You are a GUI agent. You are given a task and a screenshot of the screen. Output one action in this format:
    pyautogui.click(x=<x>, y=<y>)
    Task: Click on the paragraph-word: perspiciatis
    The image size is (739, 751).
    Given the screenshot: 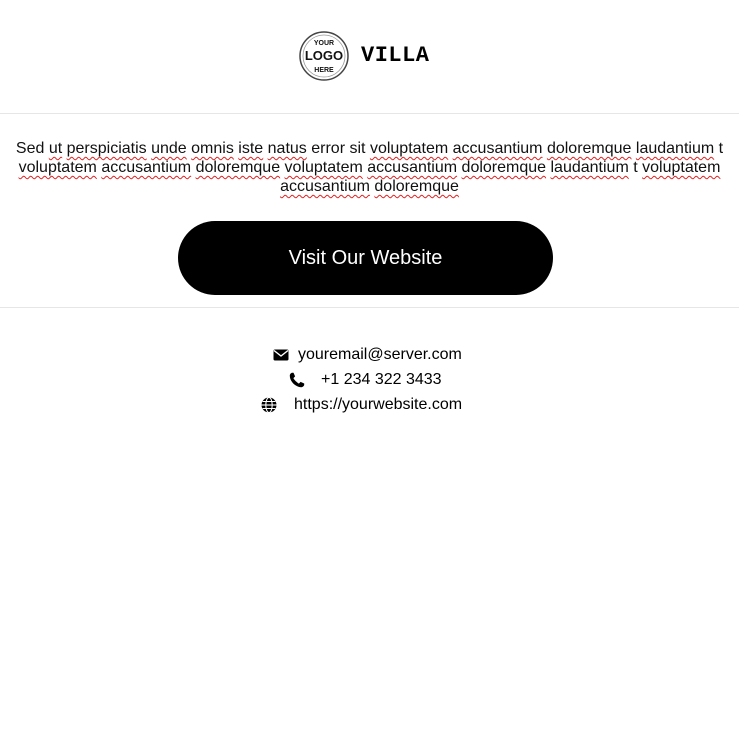 What is the action you would take?
    pyautogui.click(x=106, y=148)
    